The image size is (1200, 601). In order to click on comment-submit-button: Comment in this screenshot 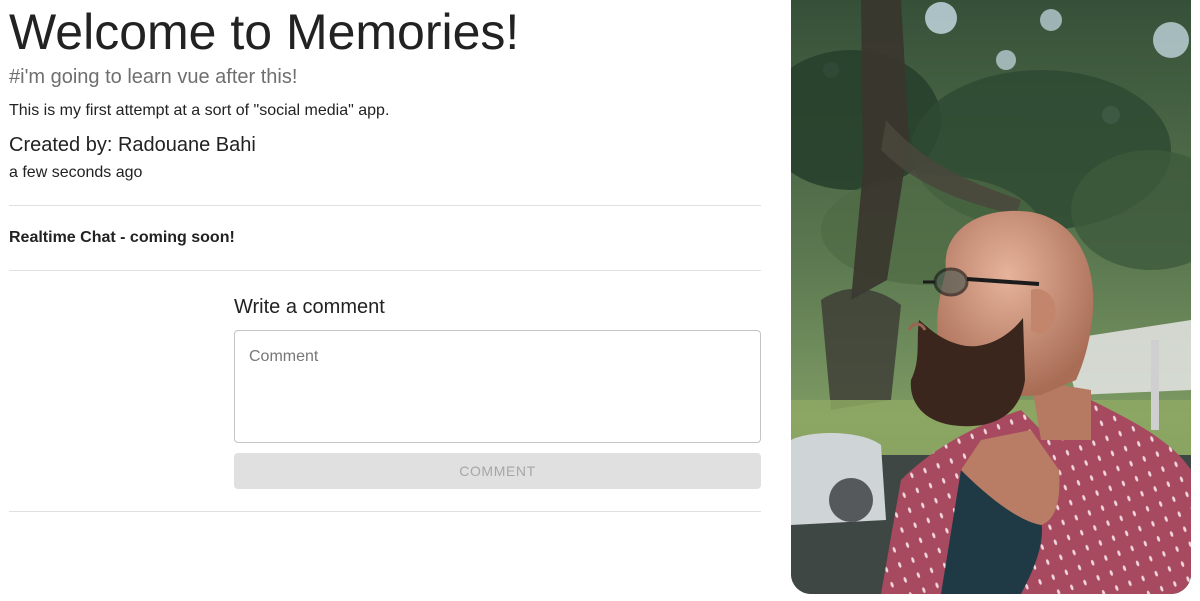, I will do `click(497, 471)`.